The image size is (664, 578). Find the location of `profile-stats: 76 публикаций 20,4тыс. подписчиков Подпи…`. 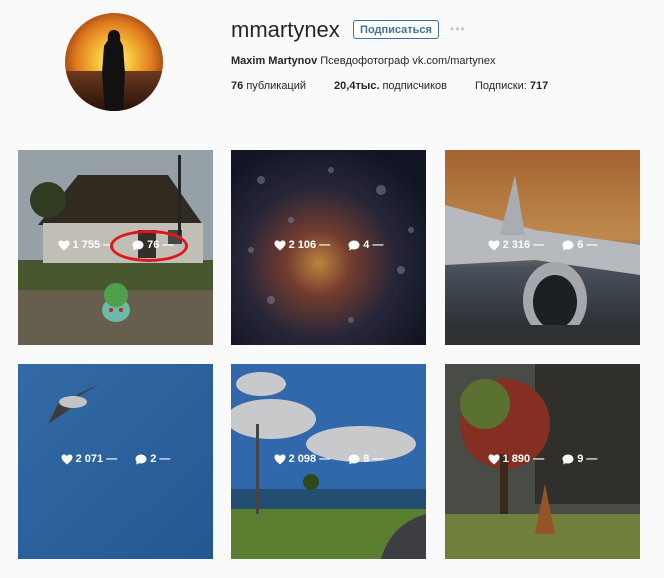

profile-stats: 76 публикаций 20,4тыс. подписчиков Подпи… is located at coordinates (403, 86).